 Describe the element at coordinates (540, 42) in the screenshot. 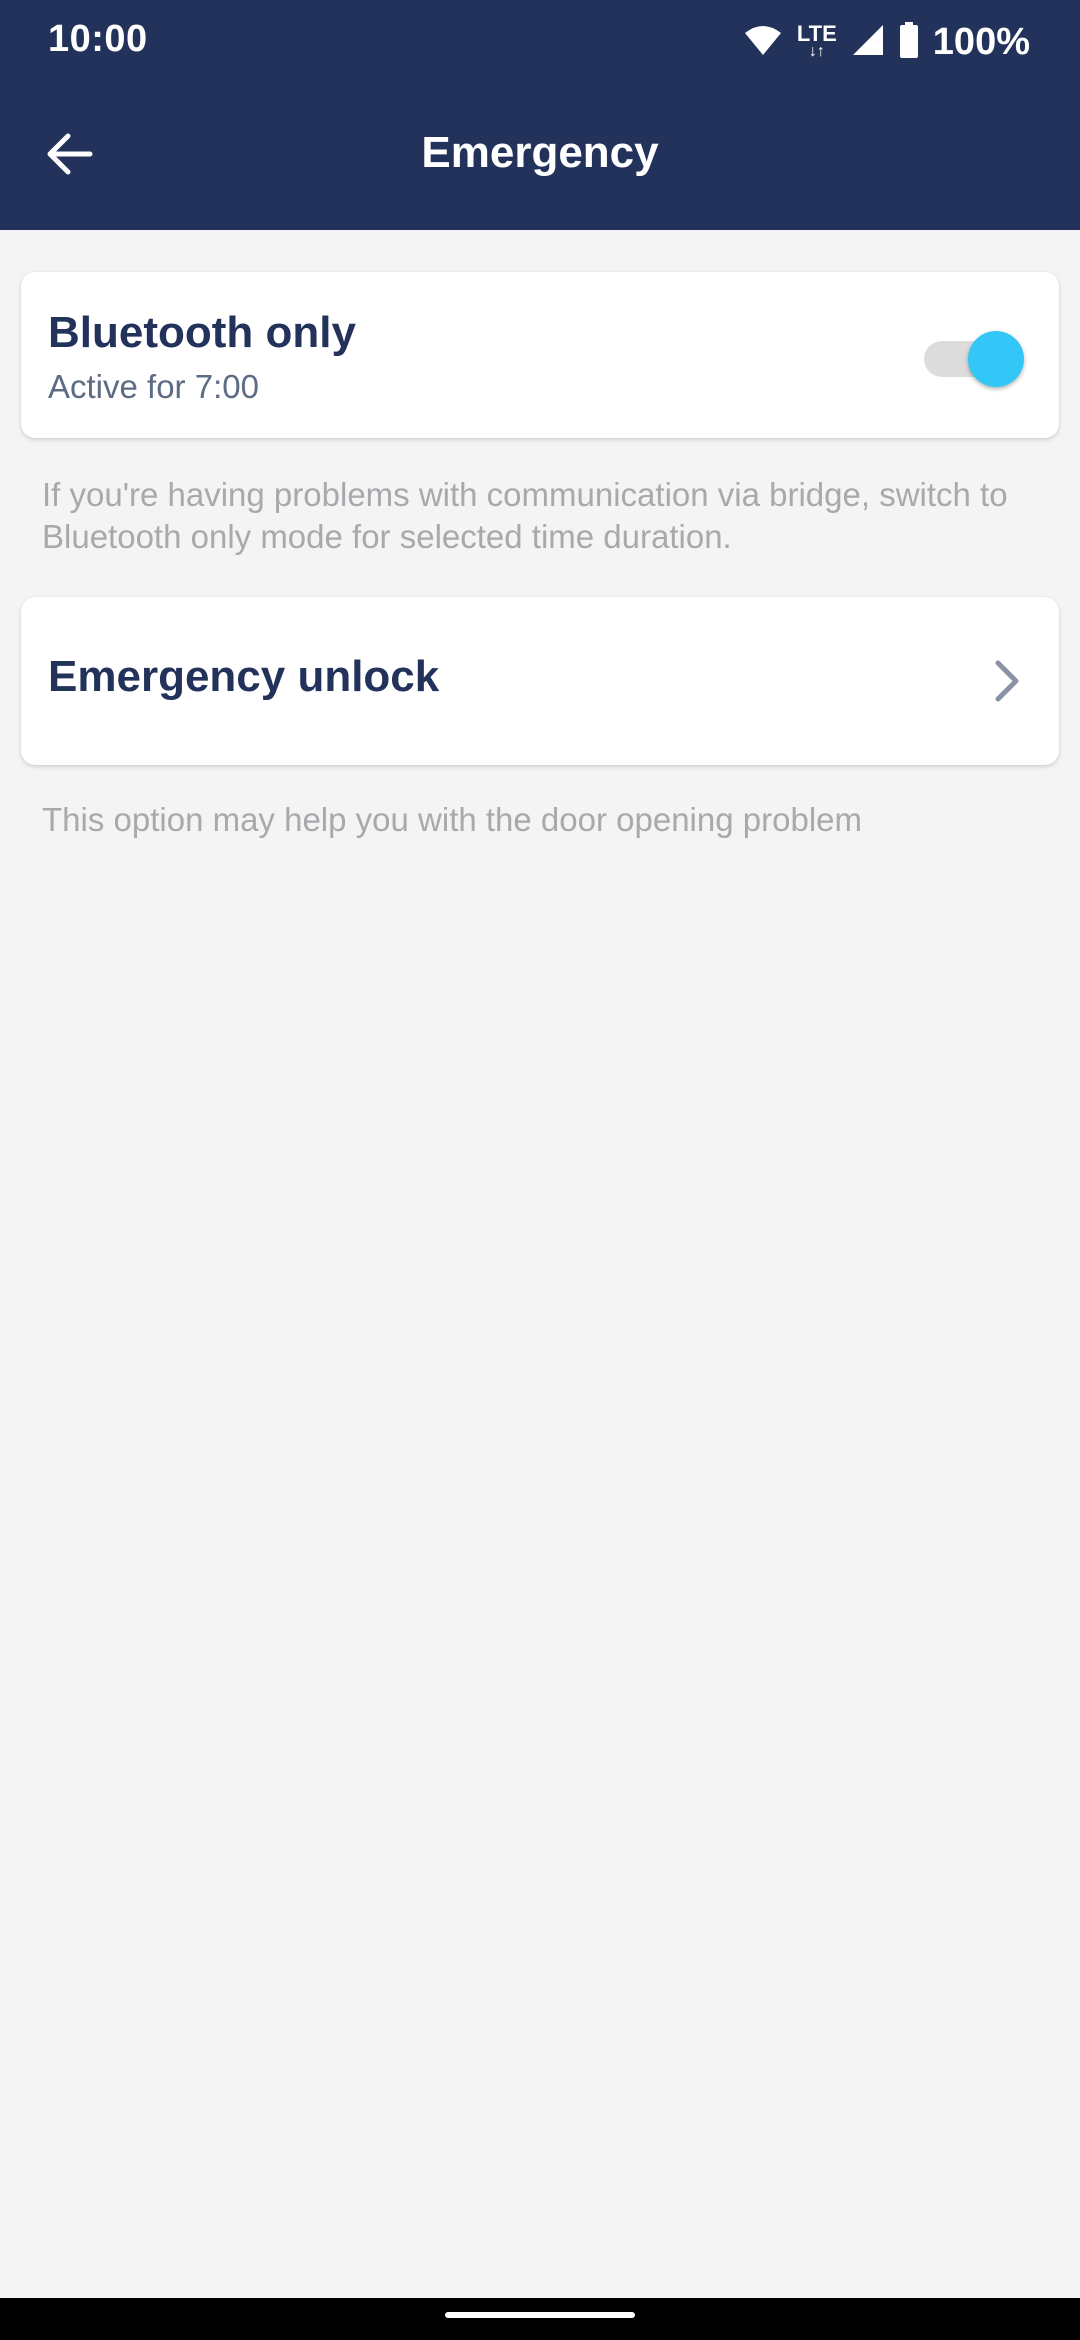

I see `status-bar: 10:00 LTE ↓↑ 100%` at that location.